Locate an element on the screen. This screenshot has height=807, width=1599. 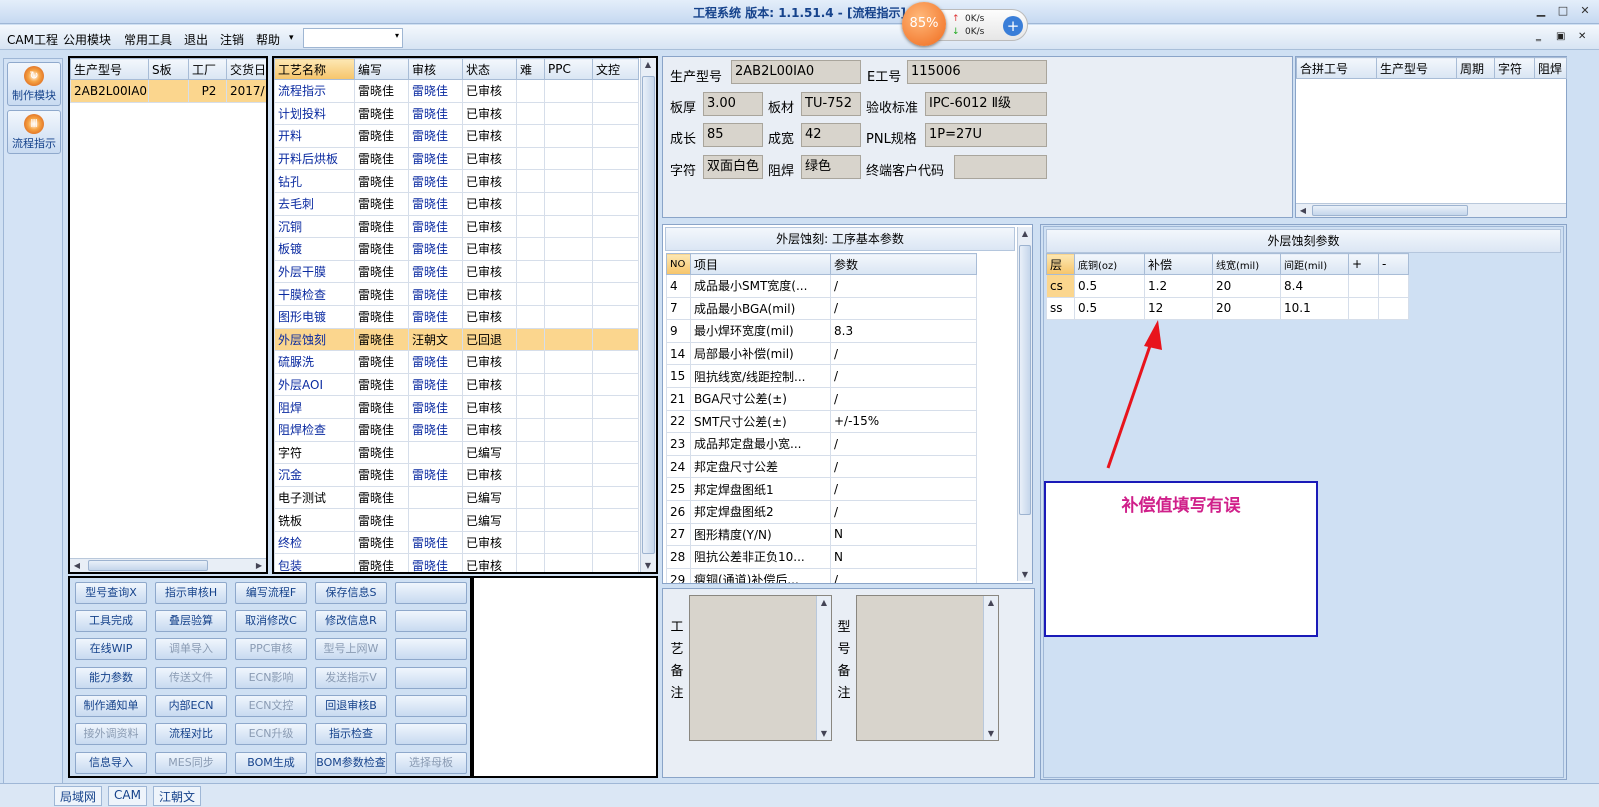
action-button: 制作通知单 is located at coordinates (111, 706).